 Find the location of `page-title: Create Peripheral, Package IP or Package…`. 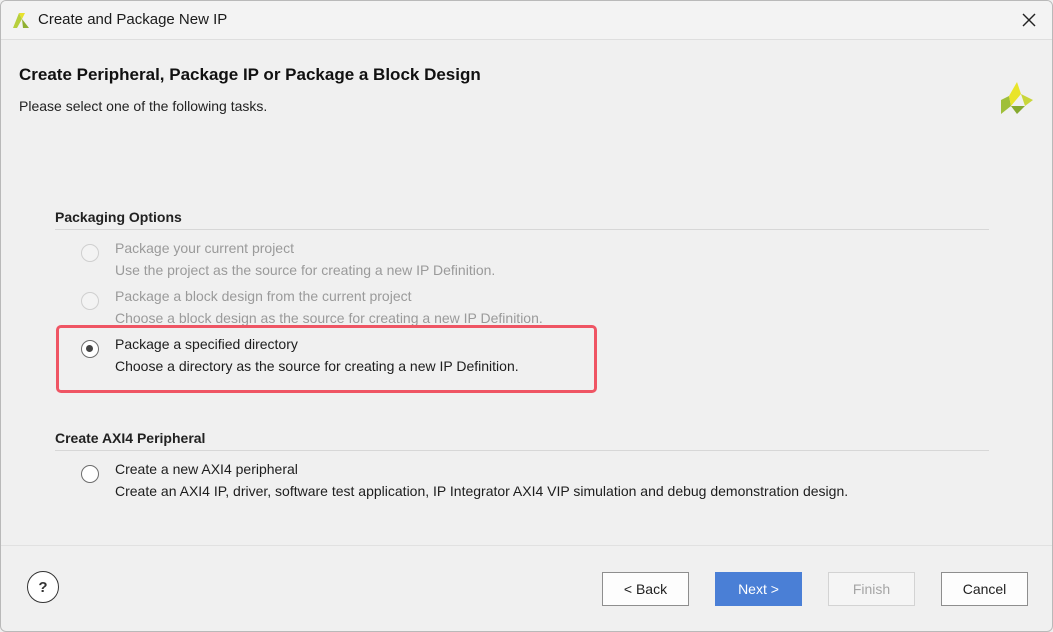

page-title: Create Peripheral, Package IP or Package… is located at coordinates (250, 74).